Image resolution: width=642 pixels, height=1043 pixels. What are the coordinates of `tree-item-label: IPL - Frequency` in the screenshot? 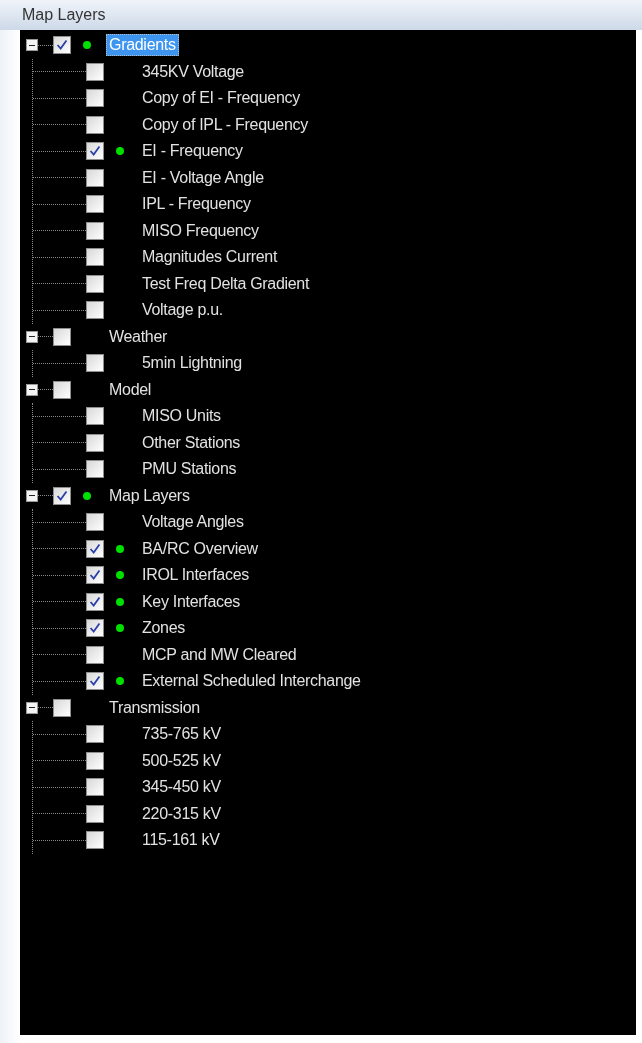 It's located at (196, 204).